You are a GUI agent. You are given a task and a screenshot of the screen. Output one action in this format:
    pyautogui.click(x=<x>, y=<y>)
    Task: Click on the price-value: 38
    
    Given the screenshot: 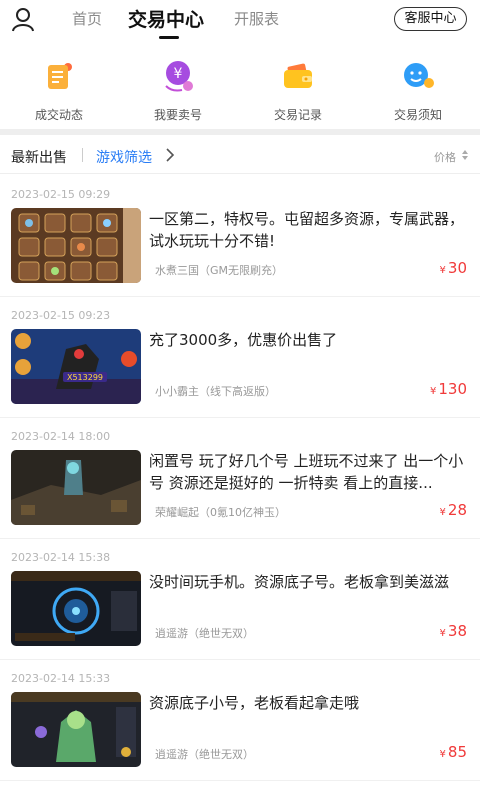 What is the action you would take?
    pyautogui.click(x=457, y=631)
    